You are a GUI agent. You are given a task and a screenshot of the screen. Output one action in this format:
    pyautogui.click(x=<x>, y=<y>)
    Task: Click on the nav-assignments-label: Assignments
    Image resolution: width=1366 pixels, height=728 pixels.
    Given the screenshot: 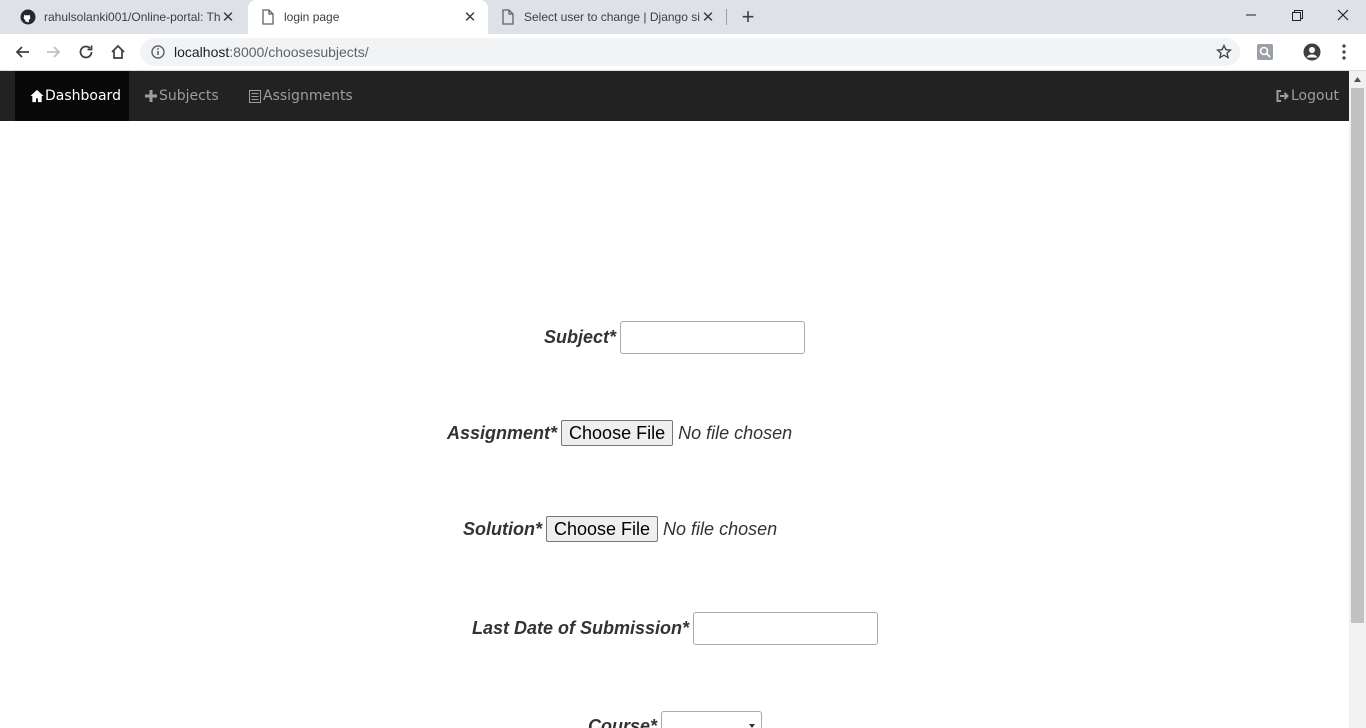 What is the action you would take?
    pyautogui.click(x=308, y=96)
    